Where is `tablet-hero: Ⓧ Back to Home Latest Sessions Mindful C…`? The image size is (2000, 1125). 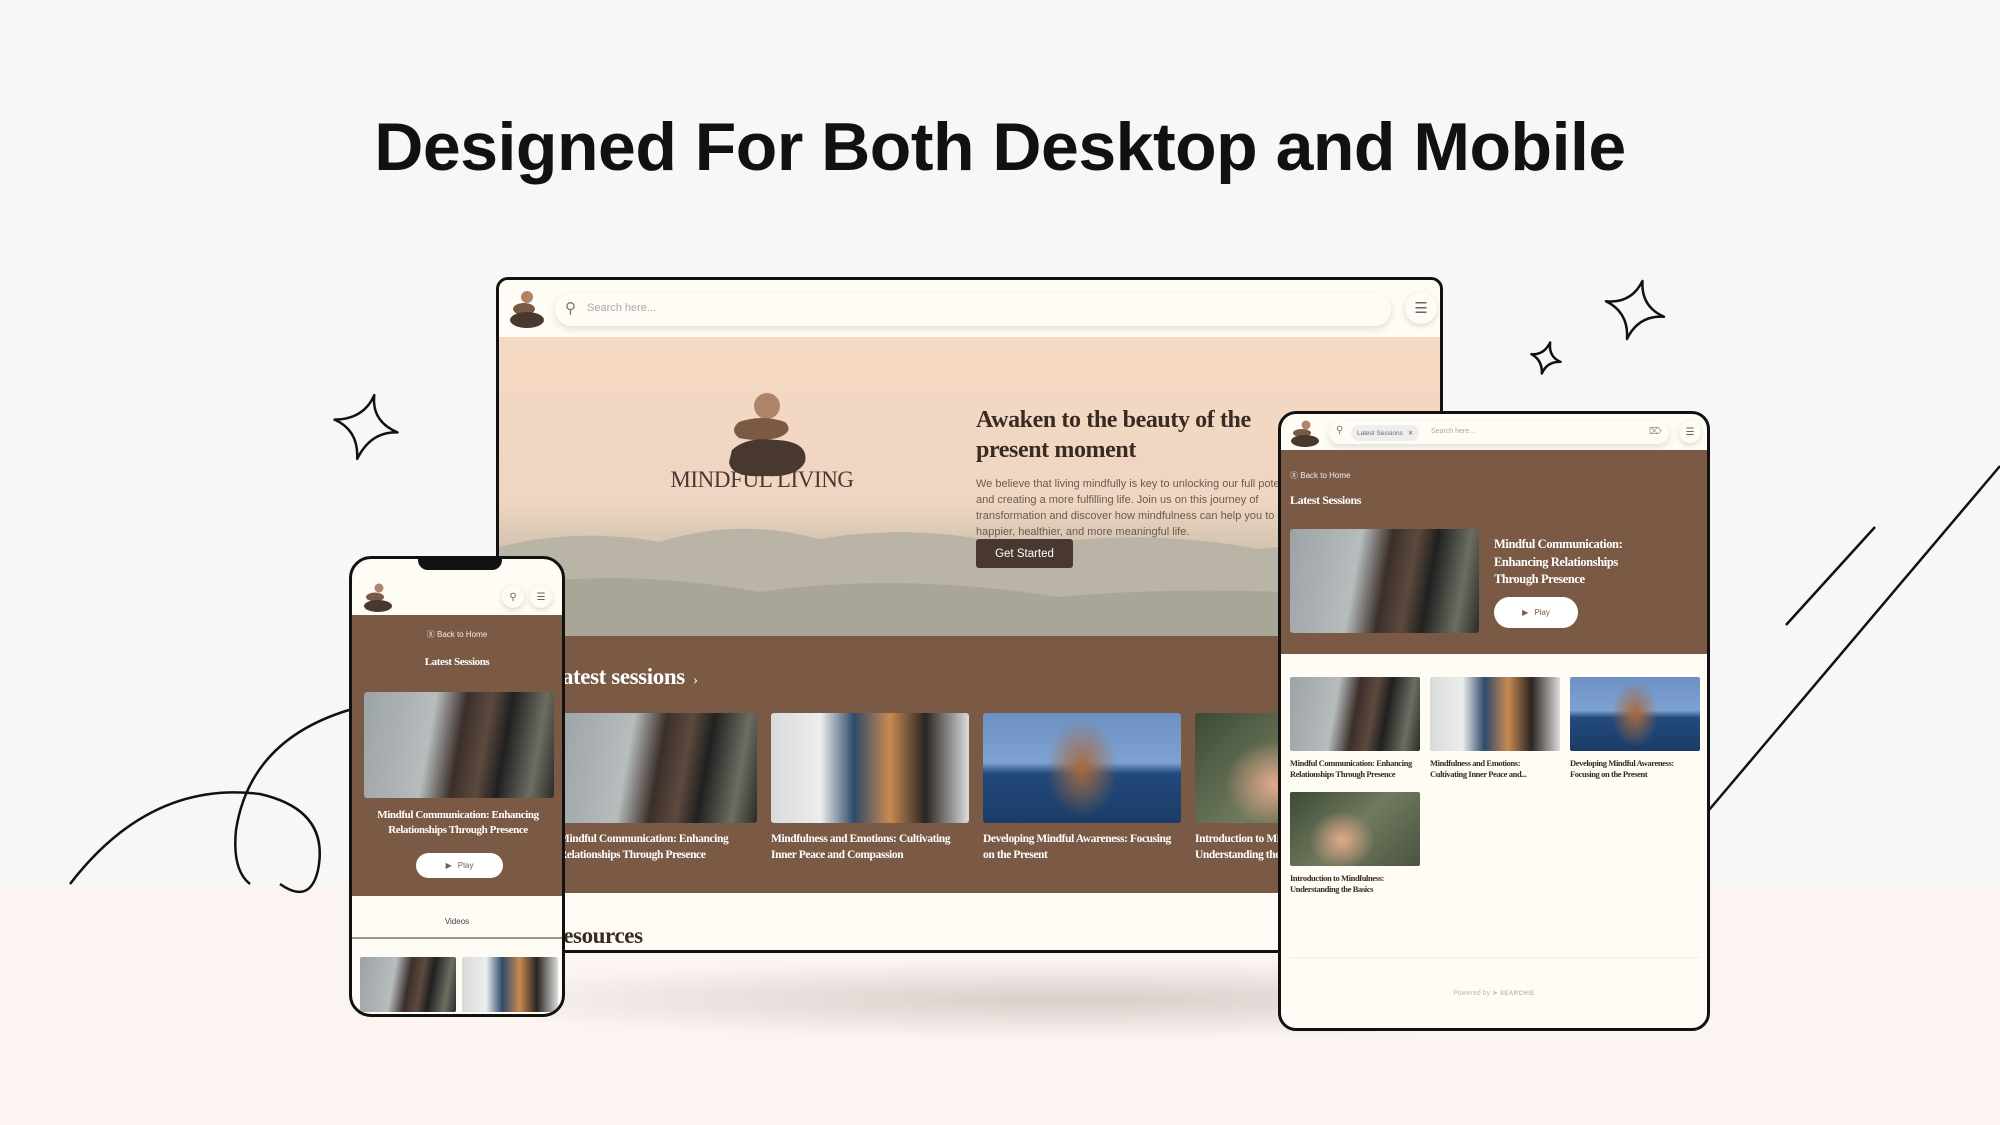
tablet-hero: Ⓧ Back to Home Latest Sessions Mindful C… is located at coordinates (1494, 552).